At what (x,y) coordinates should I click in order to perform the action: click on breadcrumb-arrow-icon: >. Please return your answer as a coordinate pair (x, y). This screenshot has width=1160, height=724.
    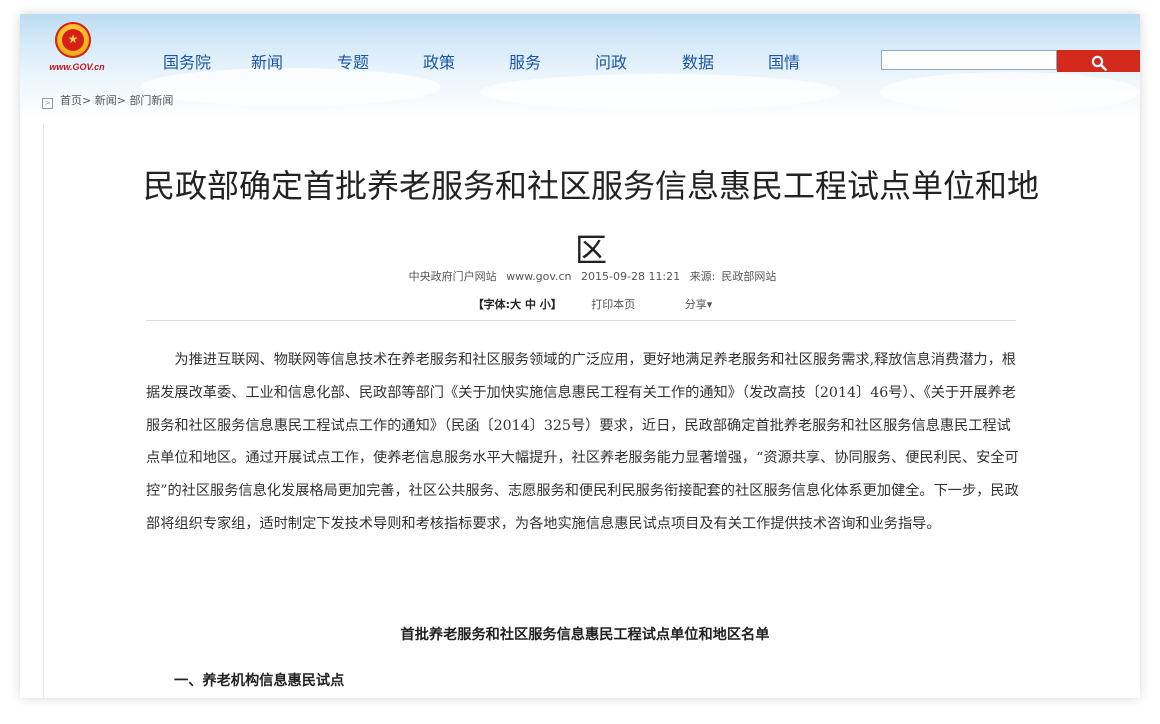
    Looking at the image, I should click on (47, 103).